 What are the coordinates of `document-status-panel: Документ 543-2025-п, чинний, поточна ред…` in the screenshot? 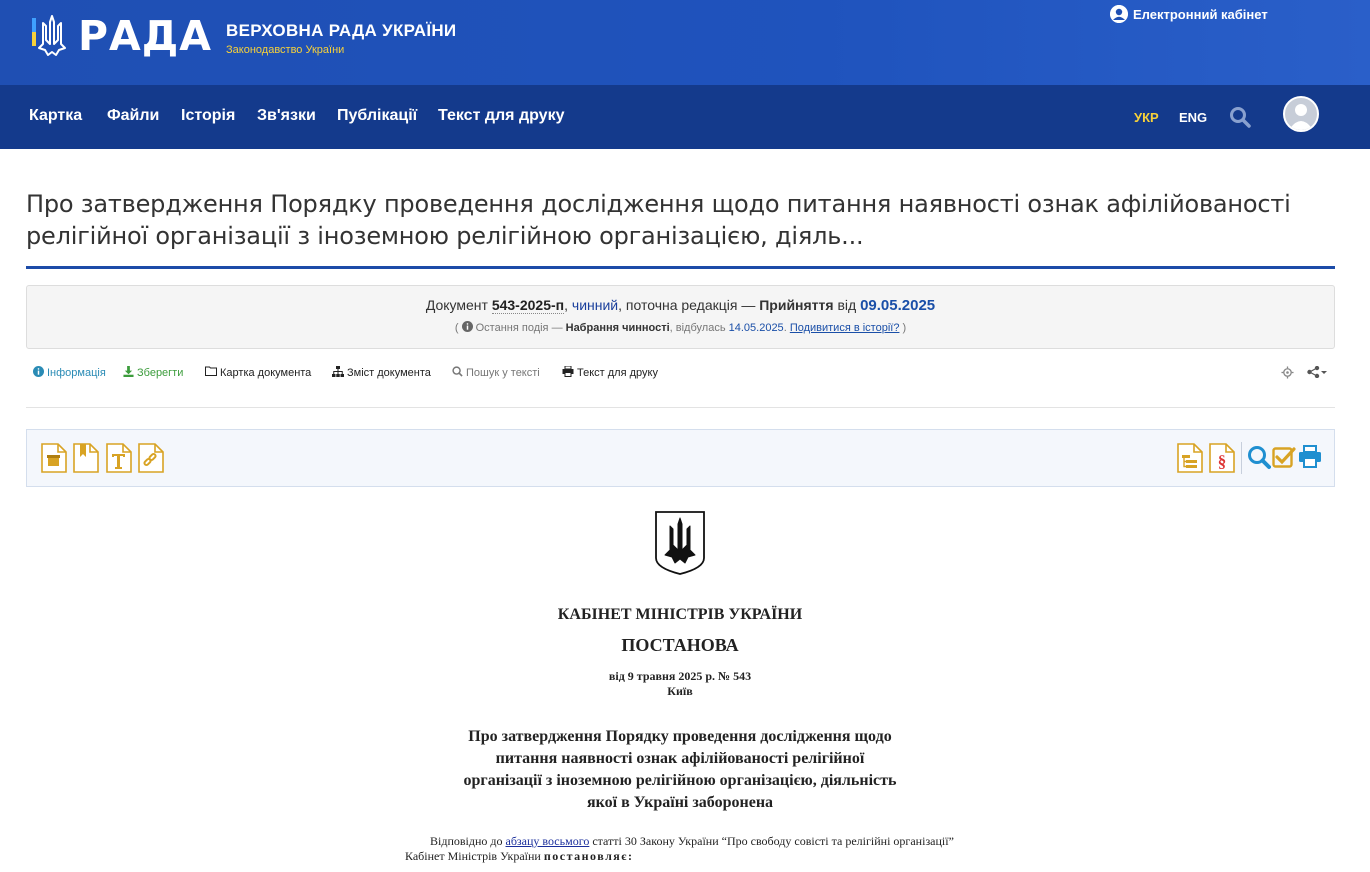 It's located at (680, 317).